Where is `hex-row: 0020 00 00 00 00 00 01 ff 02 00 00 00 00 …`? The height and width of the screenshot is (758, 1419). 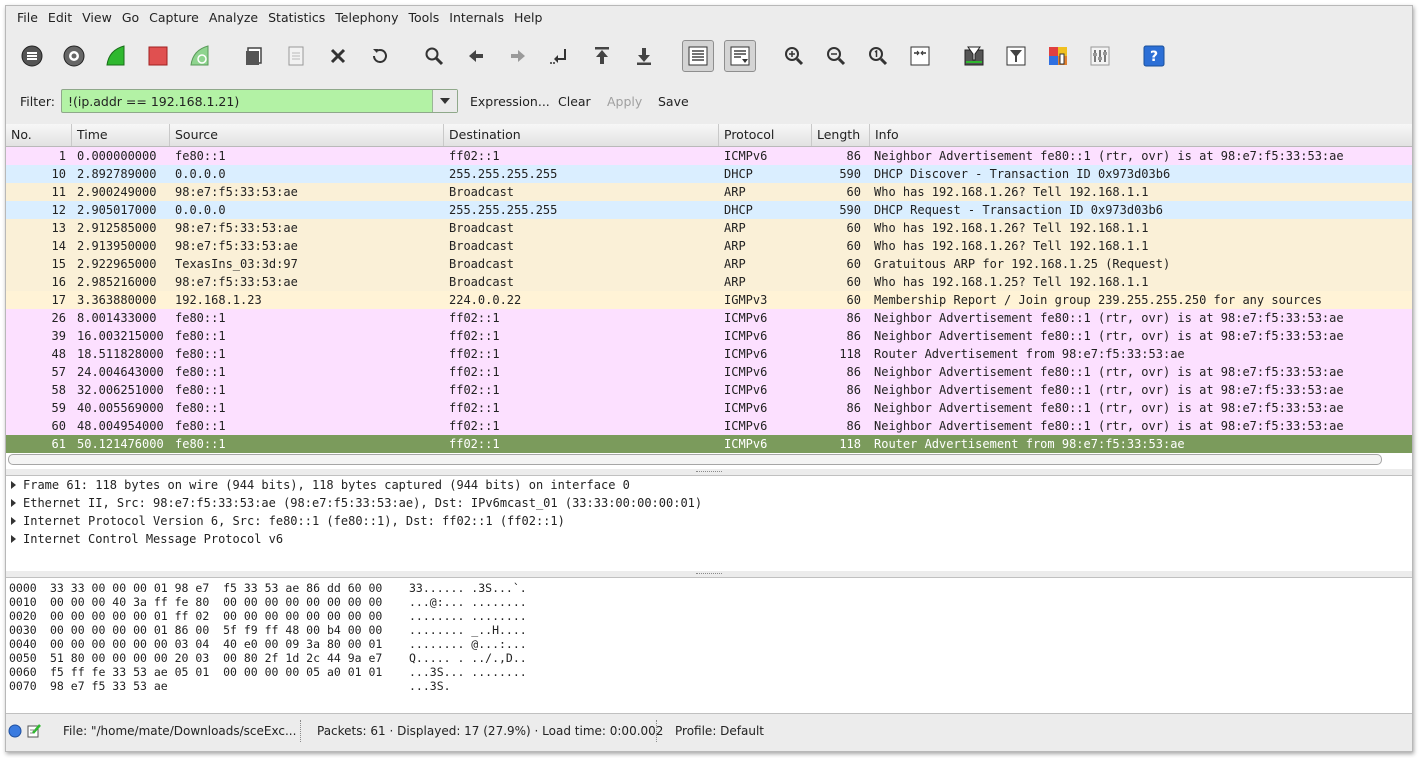 hex-row: 0020 00 00 00 00 00 01 ff 02 00 00 00 00 … is located at coordinates (709, 616).